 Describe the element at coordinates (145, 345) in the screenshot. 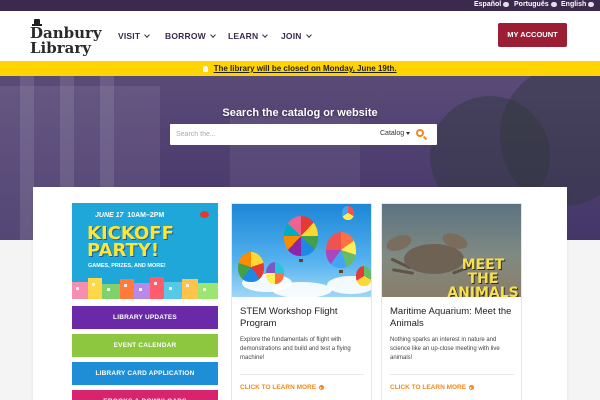

I see `event-calendar-button: EVENT CALENDAR` at that location.